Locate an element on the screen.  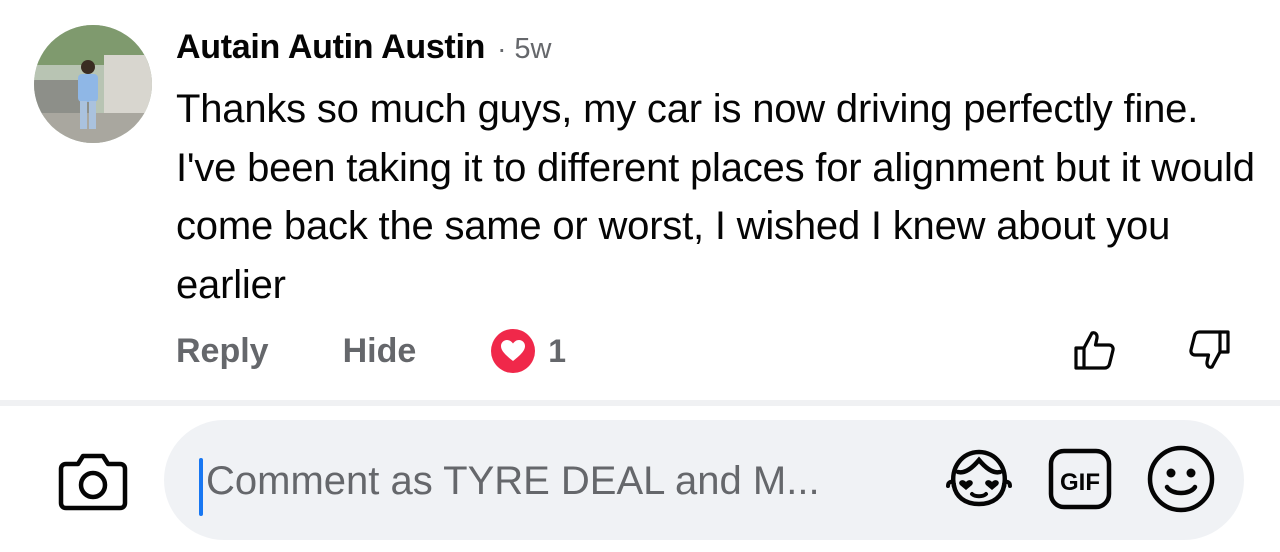
upvote-icon is located at coordinates (1094, 350).